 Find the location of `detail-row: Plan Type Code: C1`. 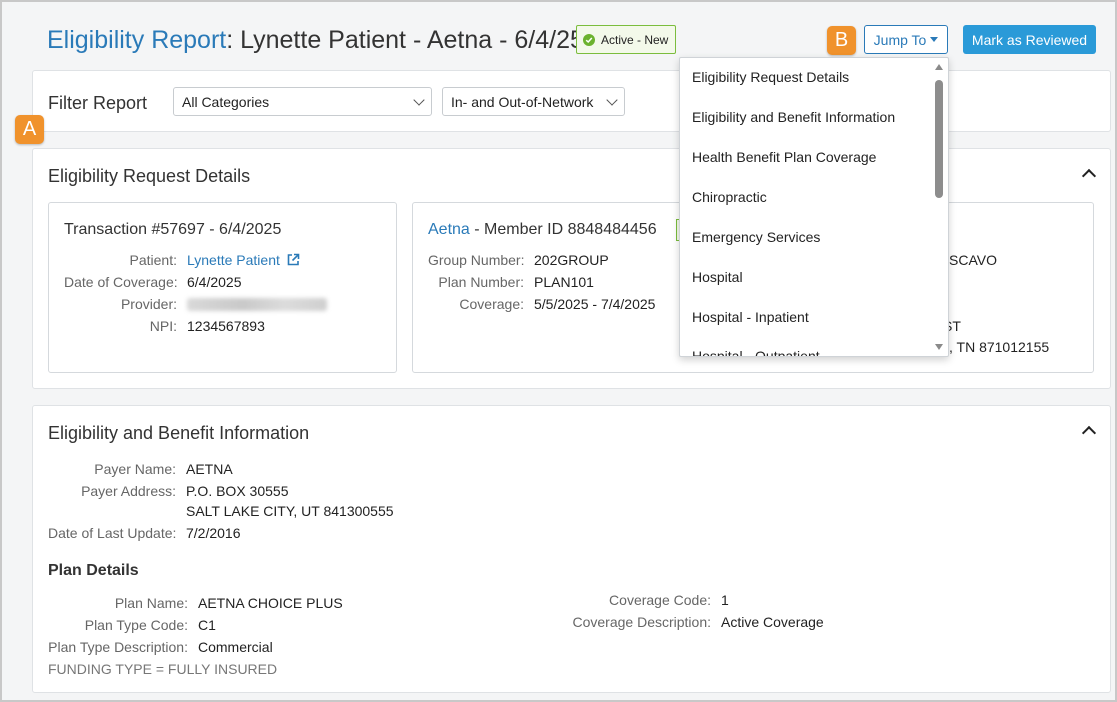

detail-row: Plan Type Code: C1 is located at coordinates (132, 625).